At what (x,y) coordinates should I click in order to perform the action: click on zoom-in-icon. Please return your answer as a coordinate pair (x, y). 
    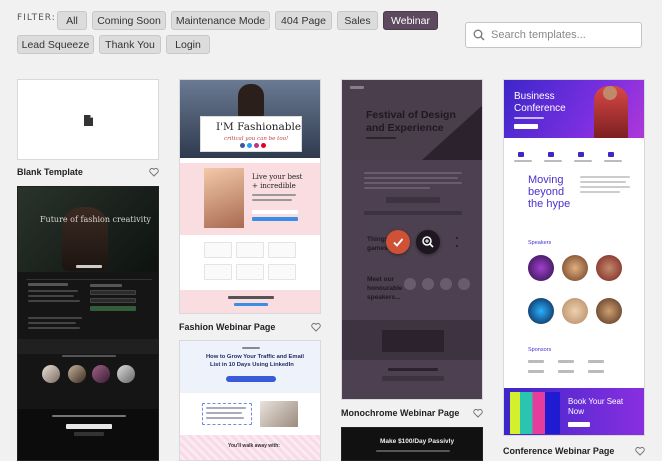
    Looking at the image, I should click on (428, 242).